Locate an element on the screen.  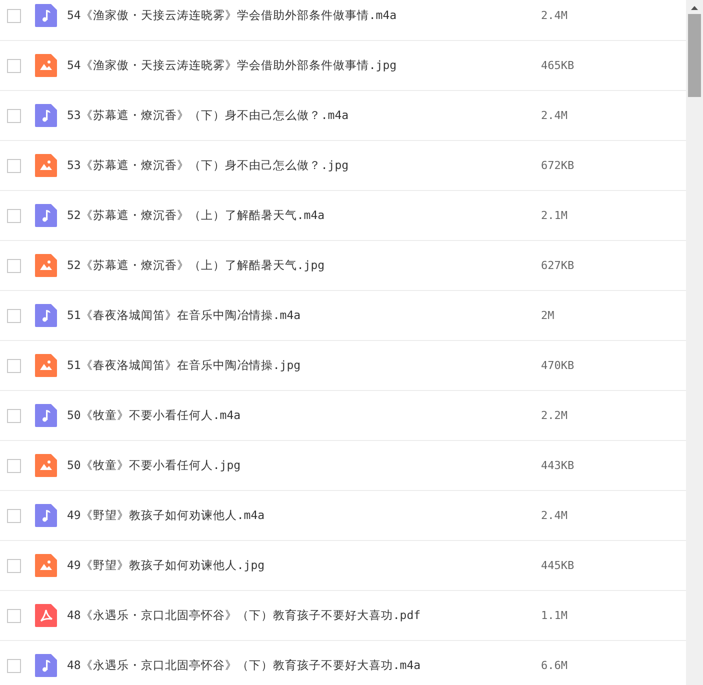
file-size: 672KB is located at coordinates (557, 165).